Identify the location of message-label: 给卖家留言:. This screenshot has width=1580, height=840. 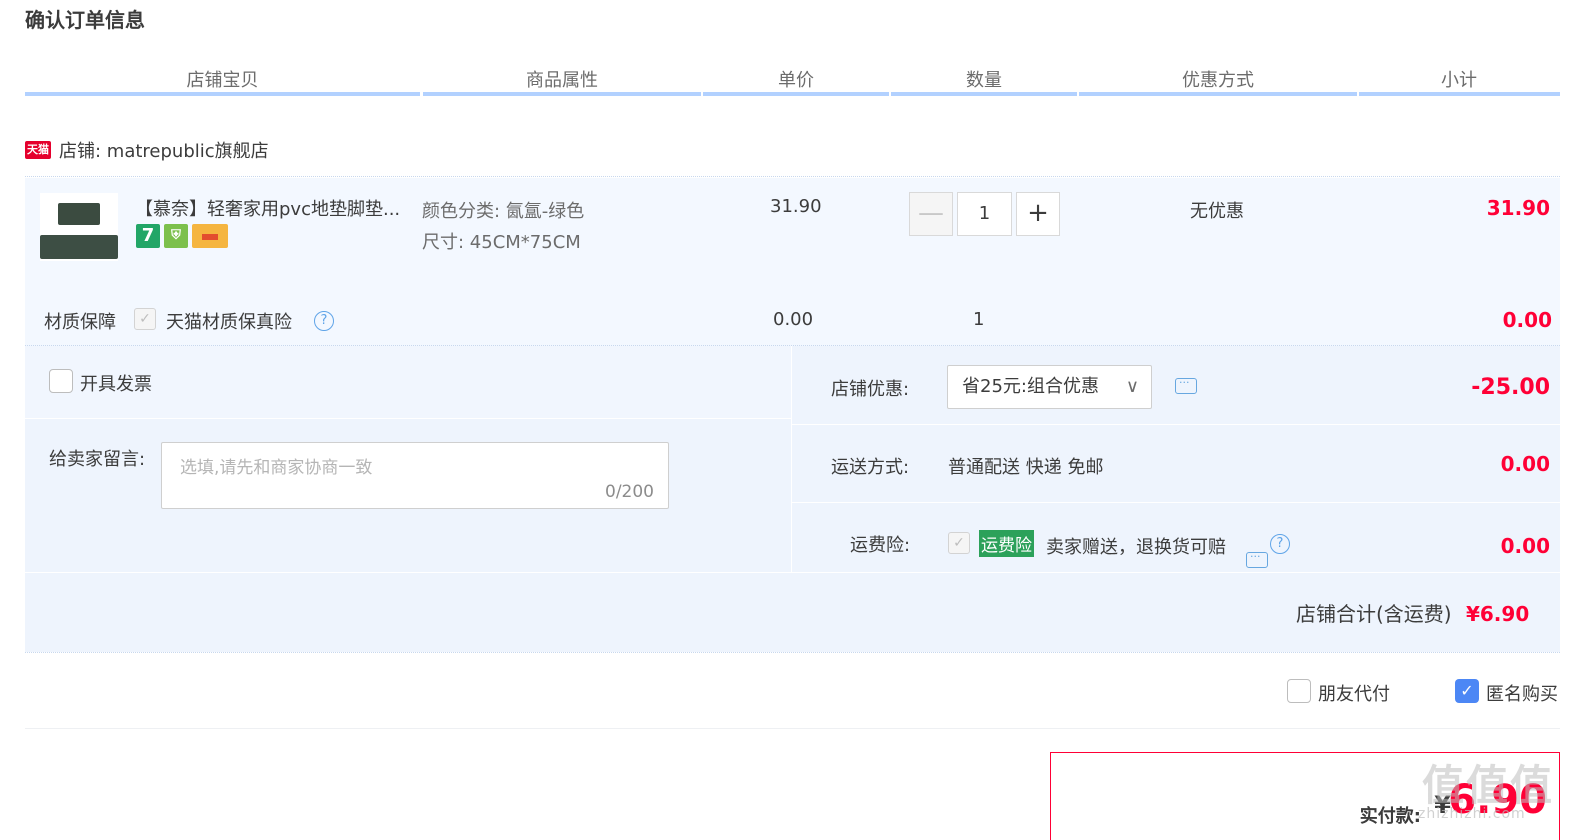
(97, 459).